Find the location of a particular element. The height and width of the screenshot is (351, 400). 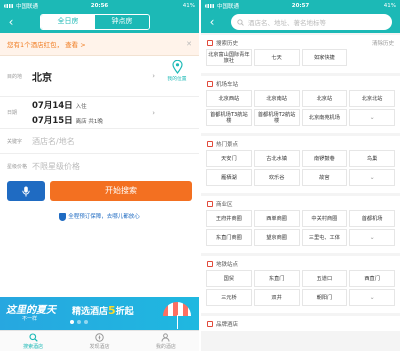

suggestion-chip: 望京商圈 is located at coordinates (276, 237).